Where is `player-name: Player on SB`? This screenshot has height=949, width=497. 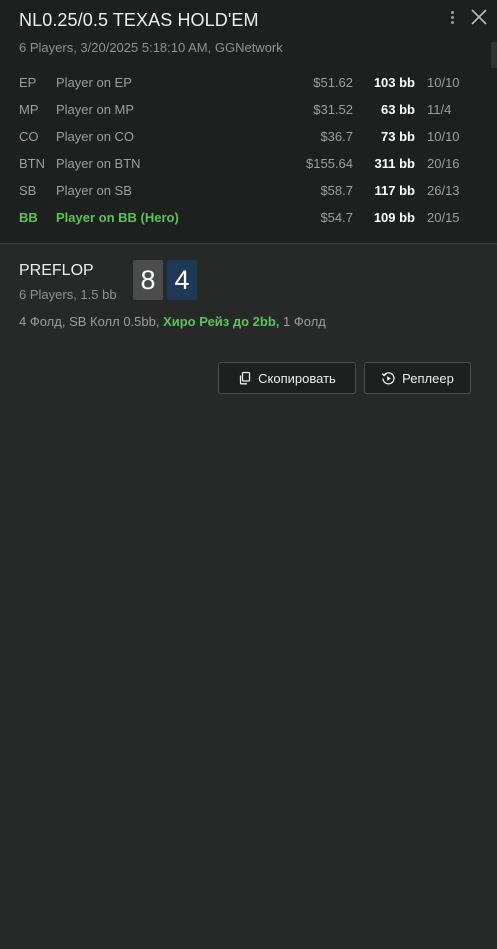 player-name: Player on SB is located at coordinates (94, 190).